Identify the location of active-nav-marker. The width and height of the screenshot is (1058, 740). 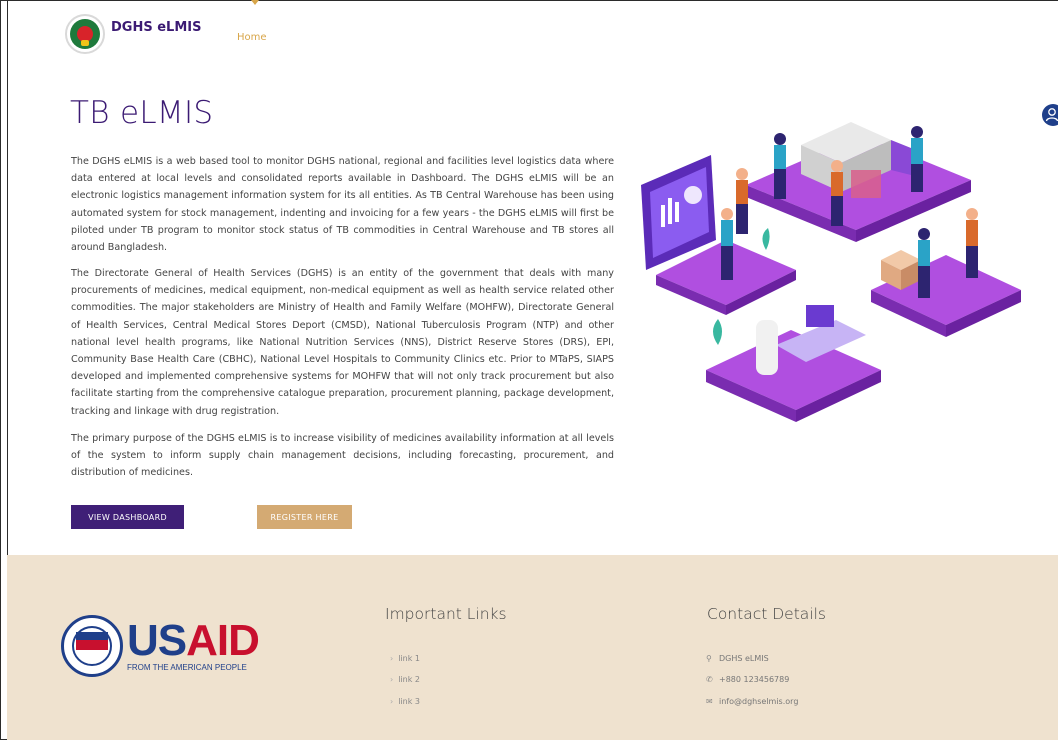
(255, 3).